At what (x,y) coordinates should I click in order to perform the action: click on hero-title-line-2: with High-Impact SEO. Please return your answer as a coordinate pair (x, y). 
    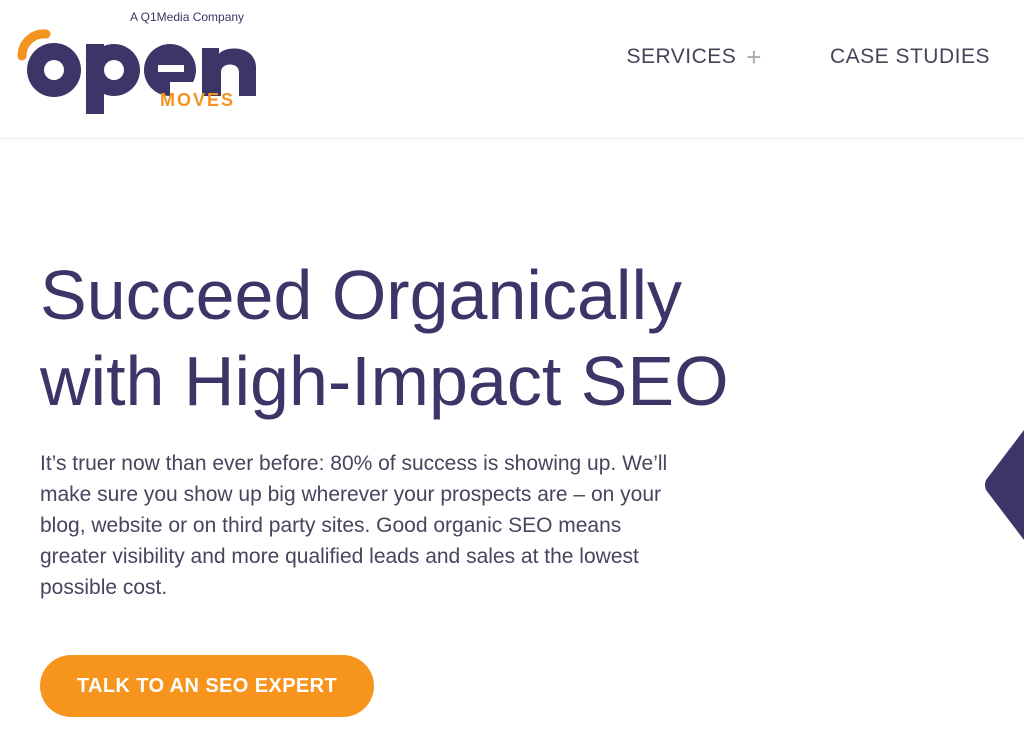
    Looking at the image, I should click on (384, 381).